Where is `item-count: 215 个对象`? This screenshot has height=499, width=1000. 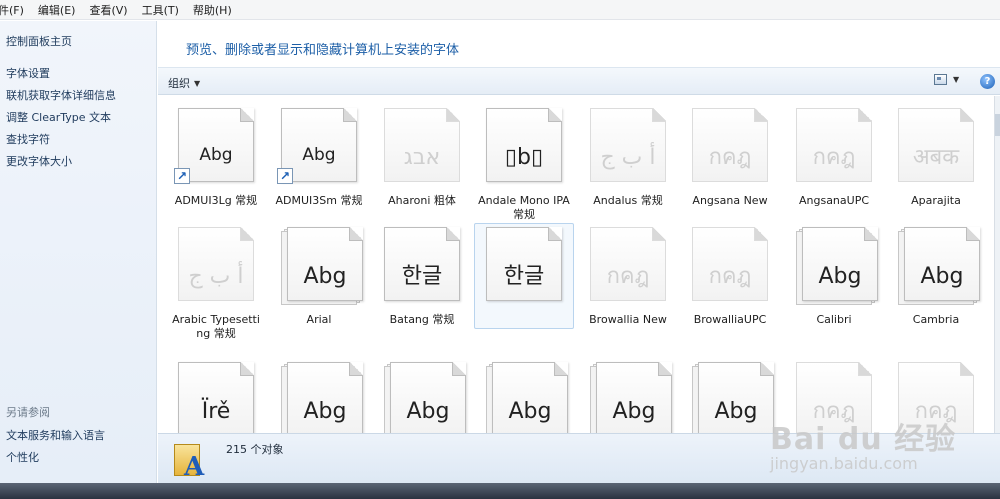 item-count: 215 个对象 is located at coordinates (255, 449).